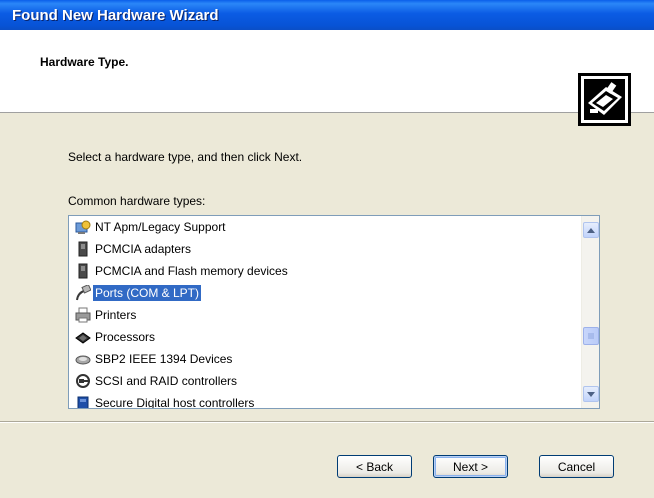  Describe the element at coordinates (325, 227) in the screenshot. I see `list-item: NT Apm/Legacy Support` at that location.